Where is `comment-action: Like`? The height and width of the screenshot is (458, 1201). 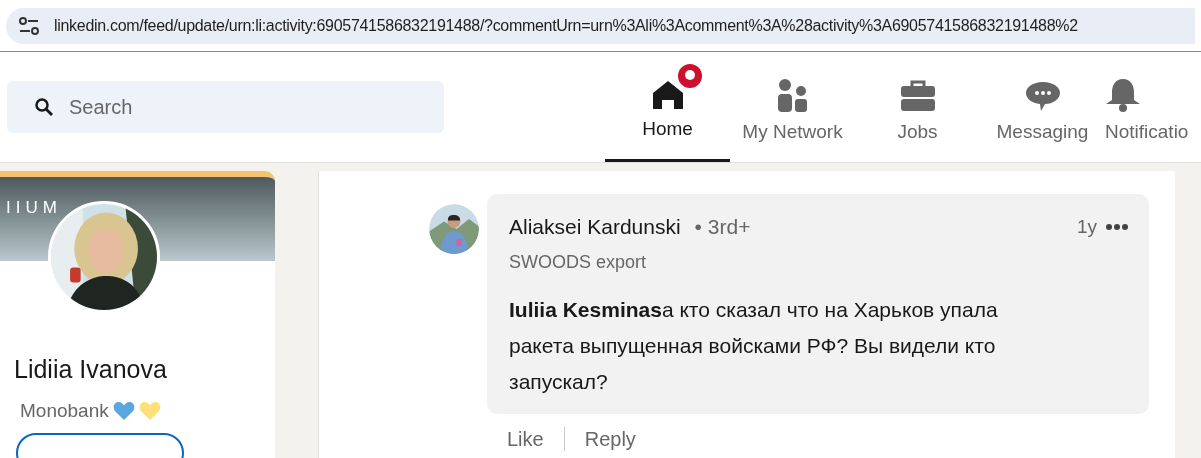
comment-action: Like is located at coordinates (525, 438).